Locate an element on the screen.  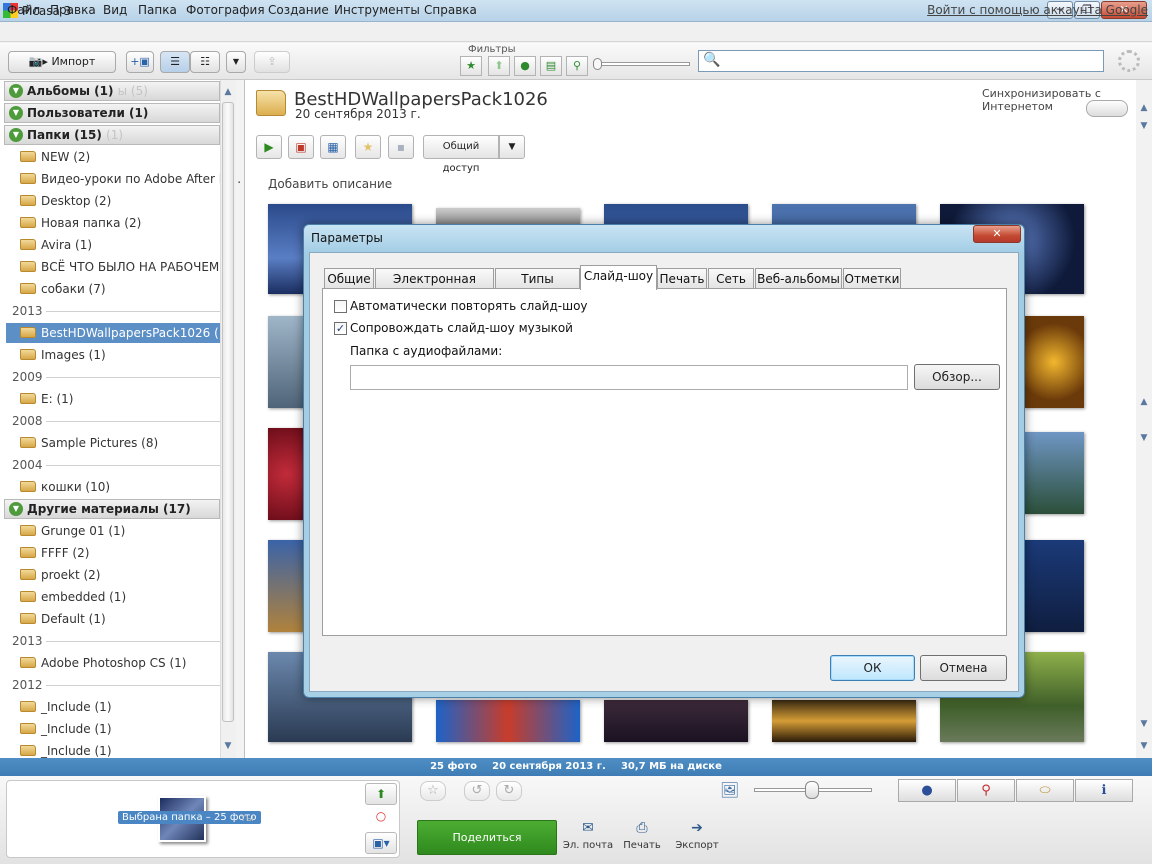
repeat-slideshow-checkbox is located at coordinates (340, 306).